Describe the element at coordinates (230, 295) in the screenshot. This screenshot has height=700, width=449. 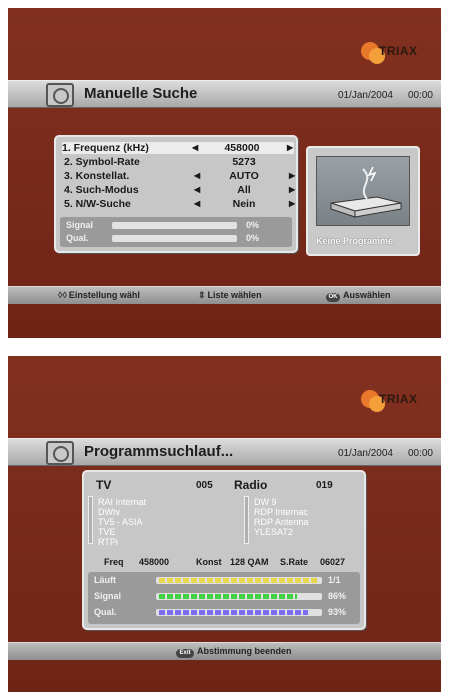
I see `hint-list: ⇕ Liste wählen` at that location.